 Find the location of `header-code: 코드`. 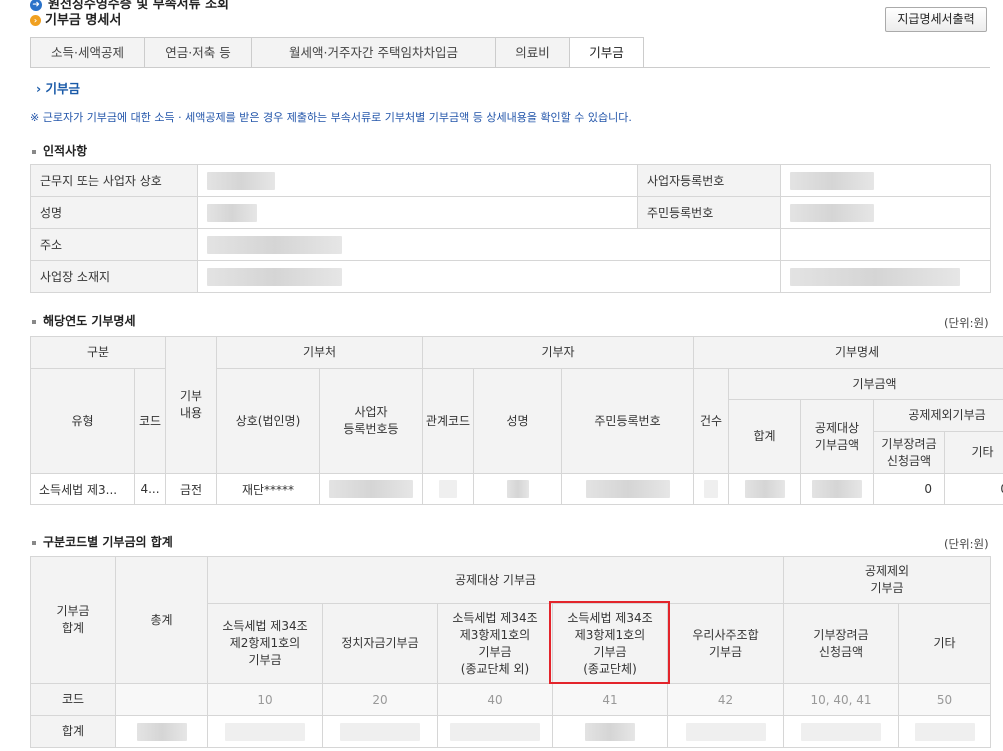

header-code: 코드 is located at coordinates (150, 421).